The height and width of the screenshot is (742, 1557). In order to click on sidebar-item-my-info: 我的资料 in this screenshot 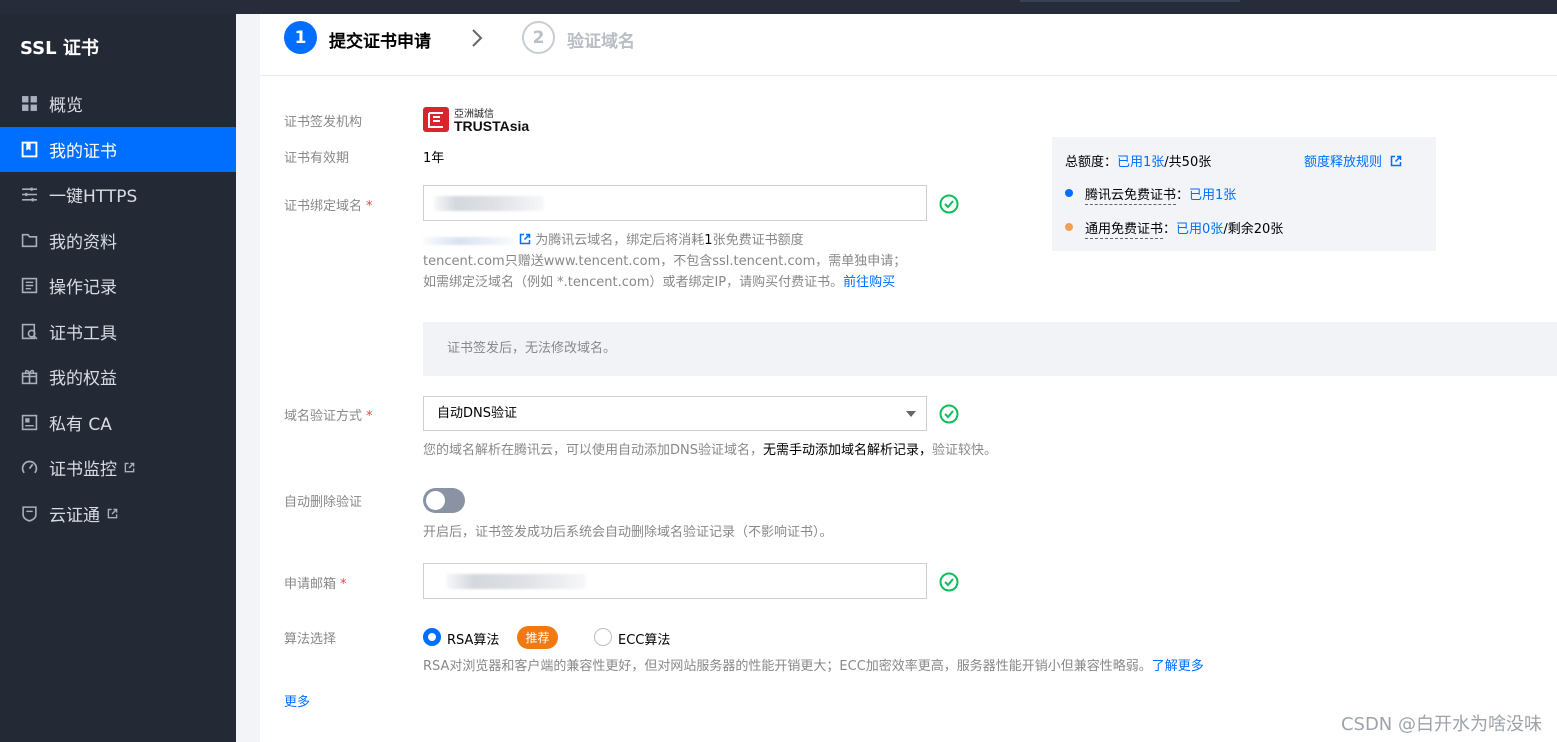, I will do `click(118, 240)`.